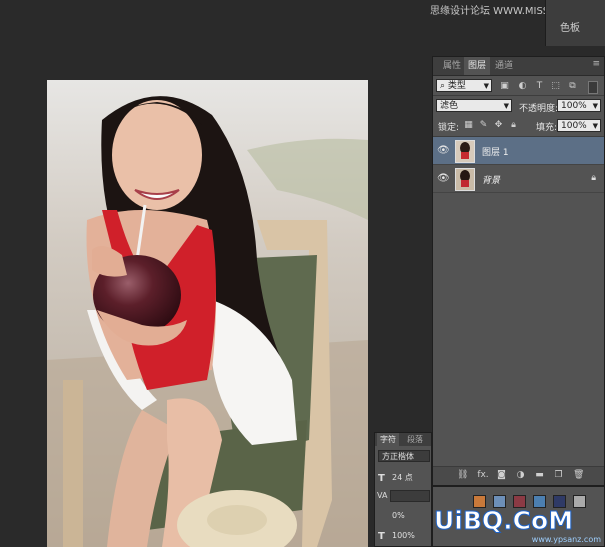 Image resolution: width=605 pixels, height=547 pixels. I want to click on font-size-field: 24 点, so click(409, 478).